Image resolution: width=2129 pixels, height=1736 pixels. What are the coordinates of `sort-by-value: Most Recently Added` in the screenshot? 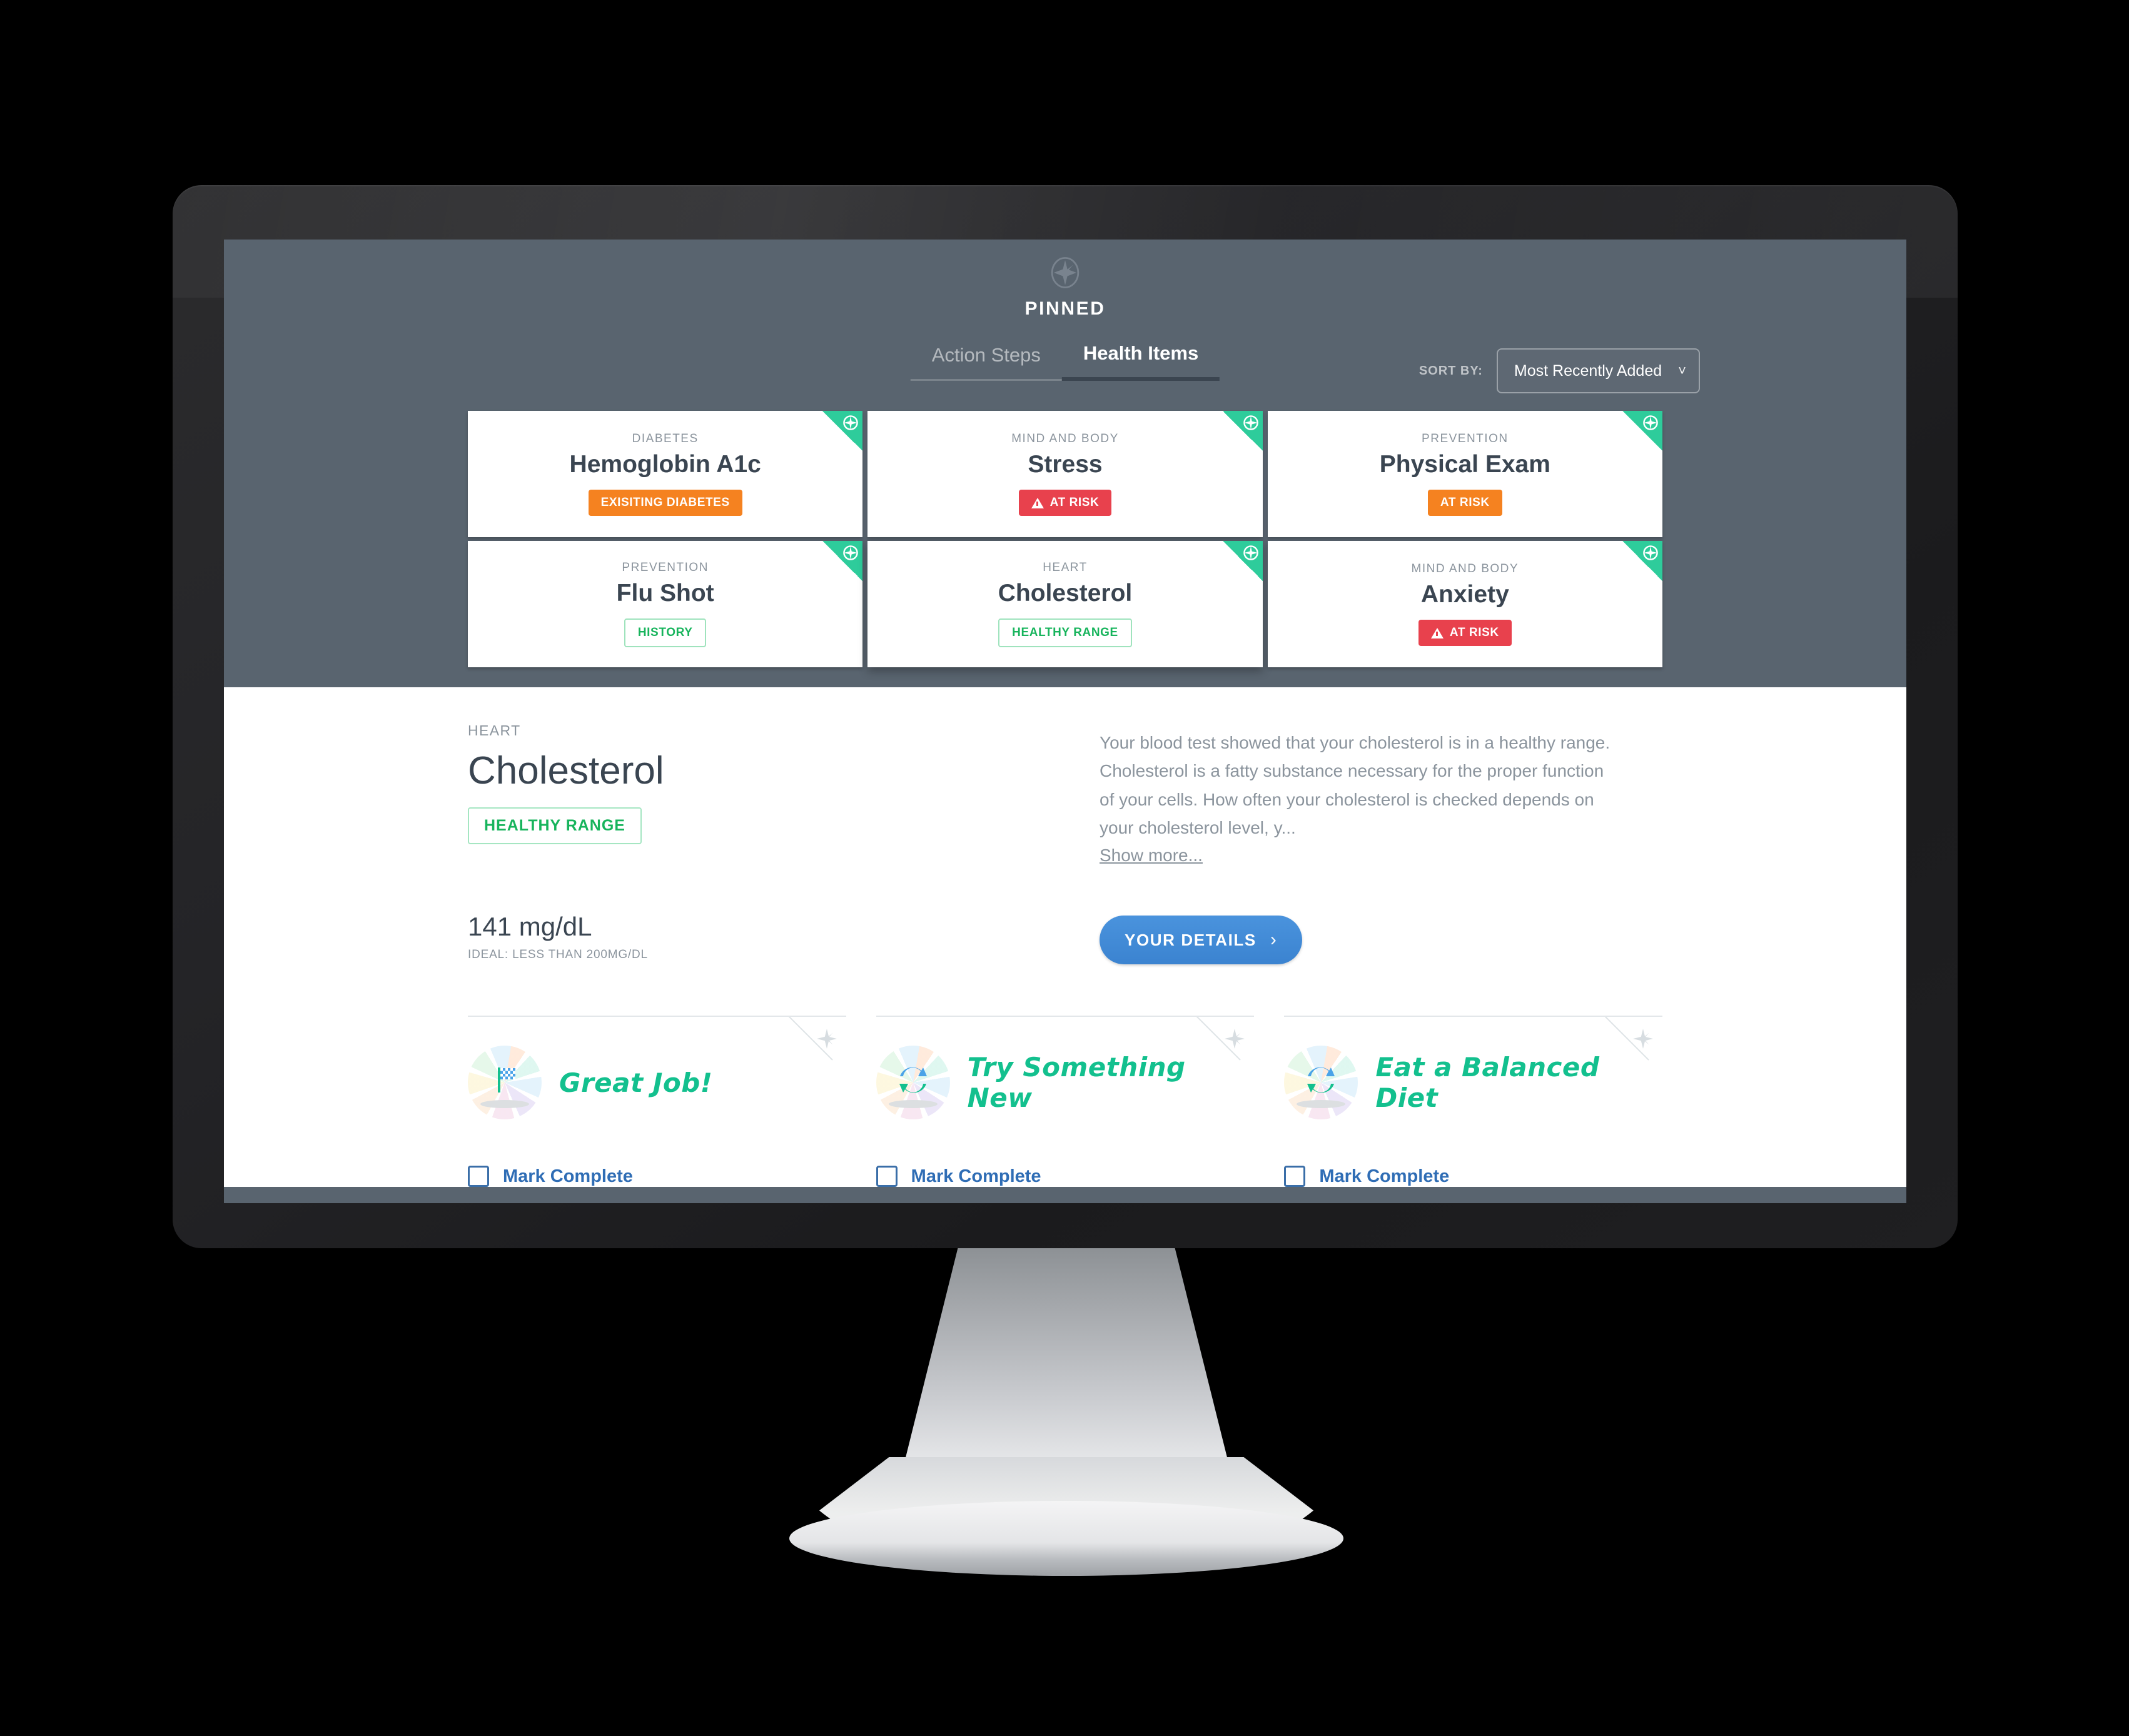 It's located at (1588, 370).